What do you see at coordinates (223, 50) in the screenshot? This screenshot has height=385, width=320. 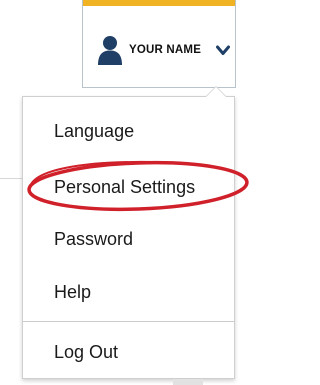 I see `chevron-down-icon` at bounding box center [223, 50].